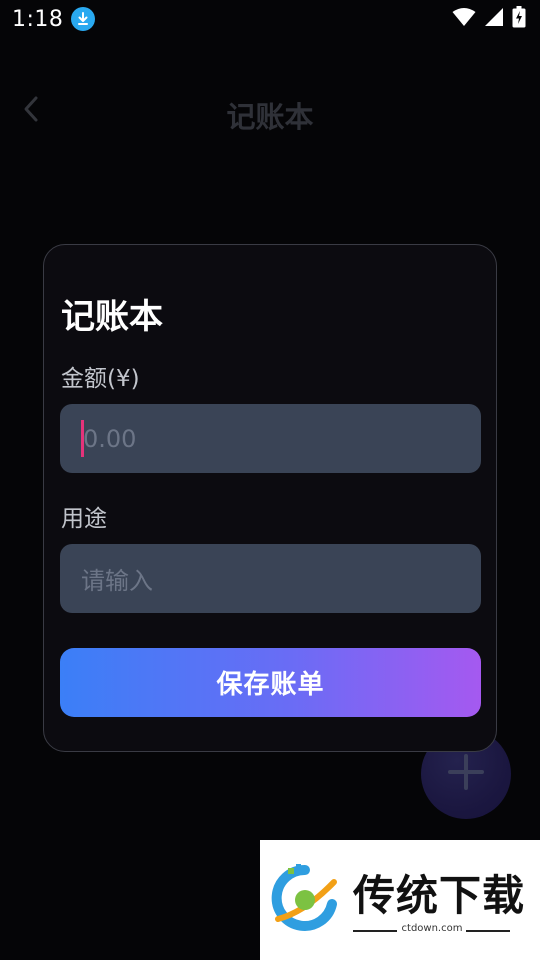  Describe the element at coordinates (439, 895) in the screenshot. I see `watermark-title: 传统下载` at that location.